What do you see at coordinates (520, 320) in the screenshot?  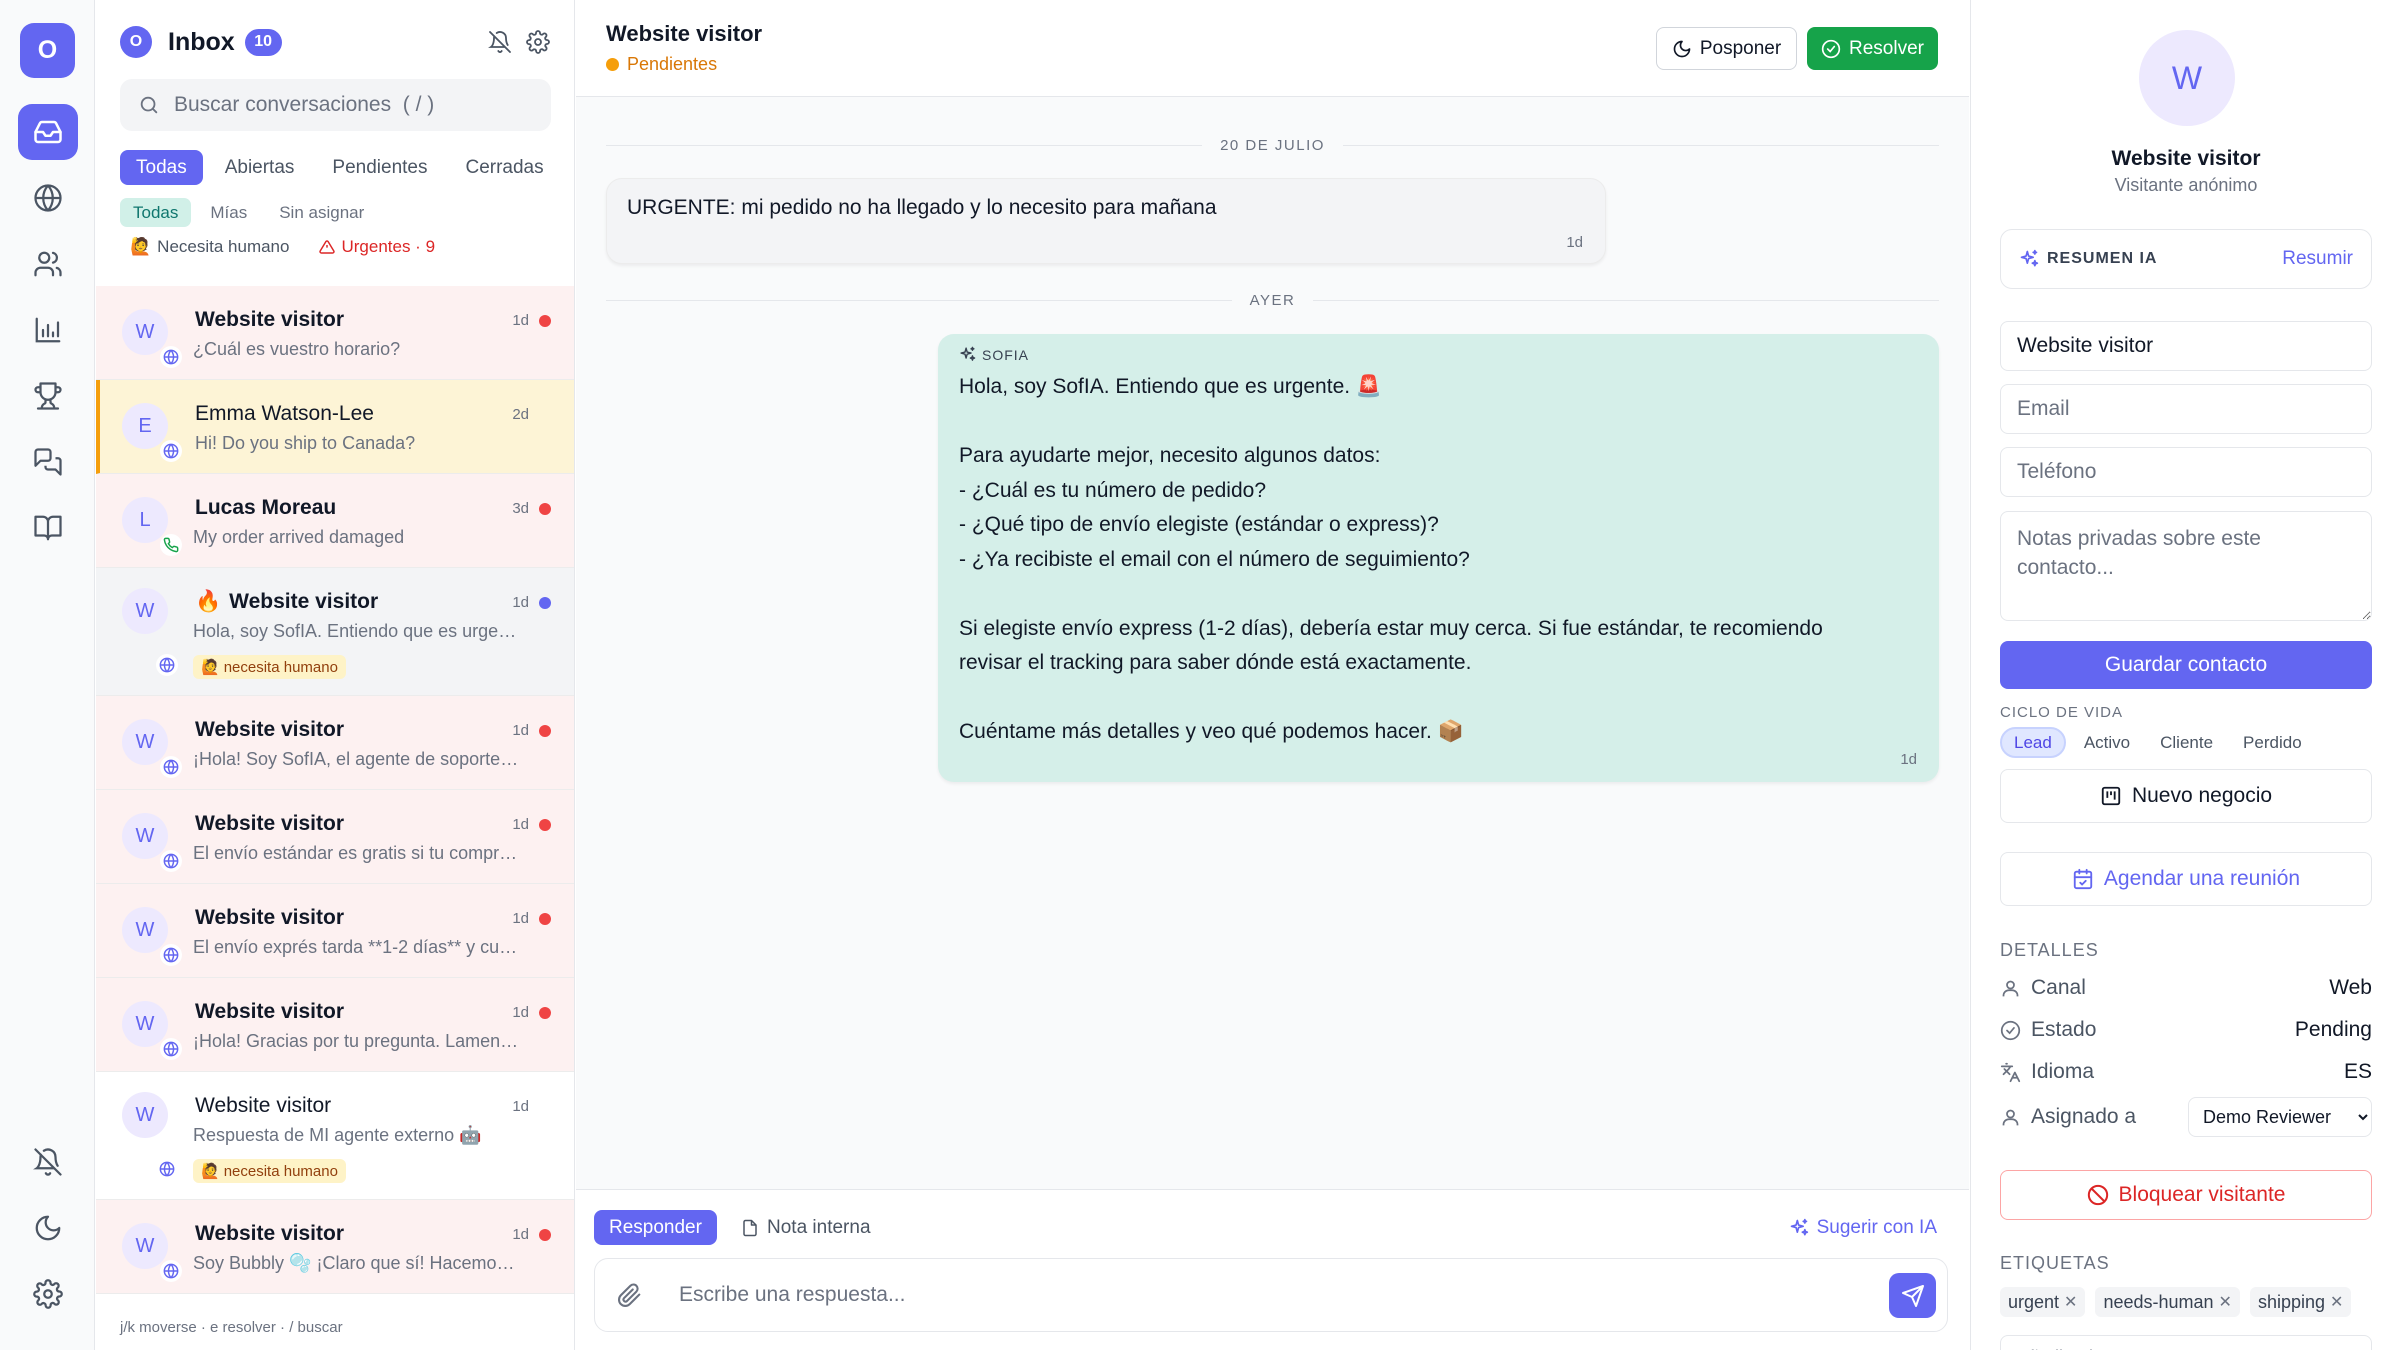 I see `conversation-time: 1d` at bounding box center [520, 320].